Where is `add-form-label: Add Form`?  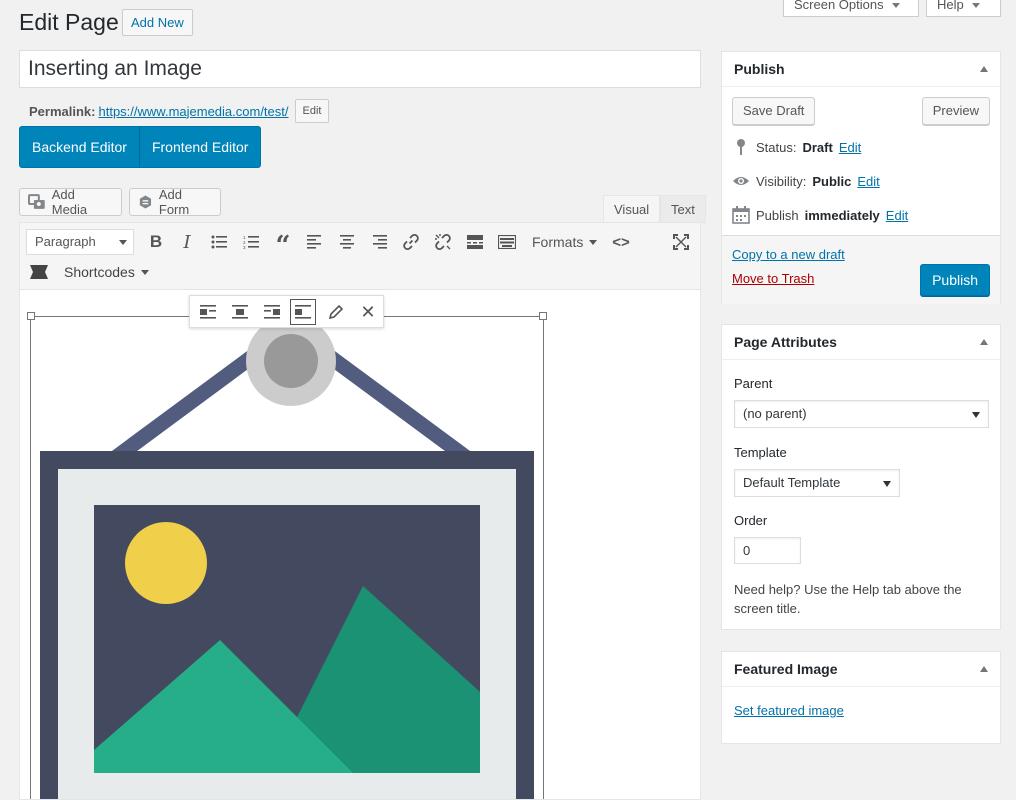 add-form-label: Add Form is located at coordinates (174, 202).